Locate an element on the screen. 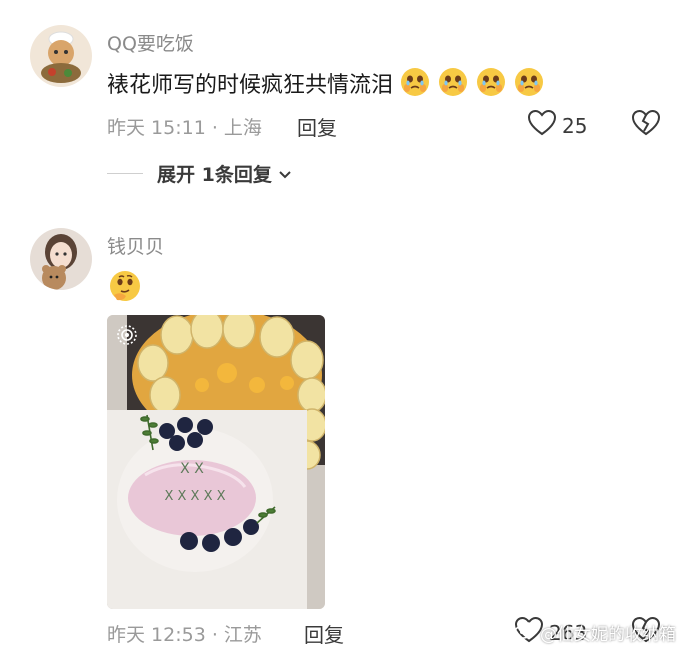 This screenshot has height=658, width=690. comment-time-location: 昨天 15:11 · 上海 is located at coordinates (184, 128).